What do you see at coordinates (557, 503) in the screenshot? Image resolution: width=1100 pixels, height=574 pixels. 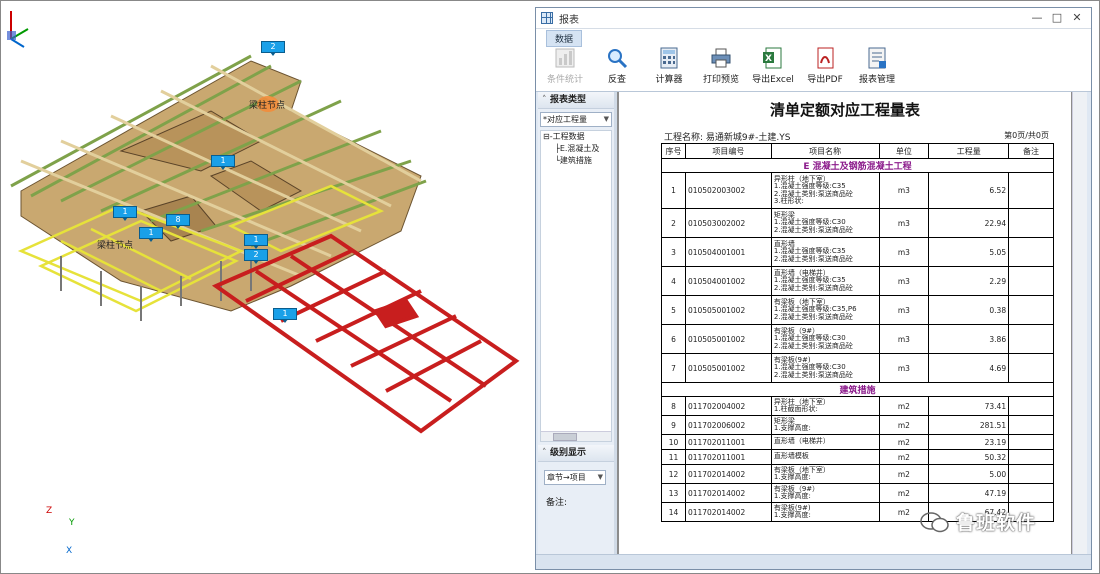 I see `note-label: 备注:` at bounding box center [557, 503].